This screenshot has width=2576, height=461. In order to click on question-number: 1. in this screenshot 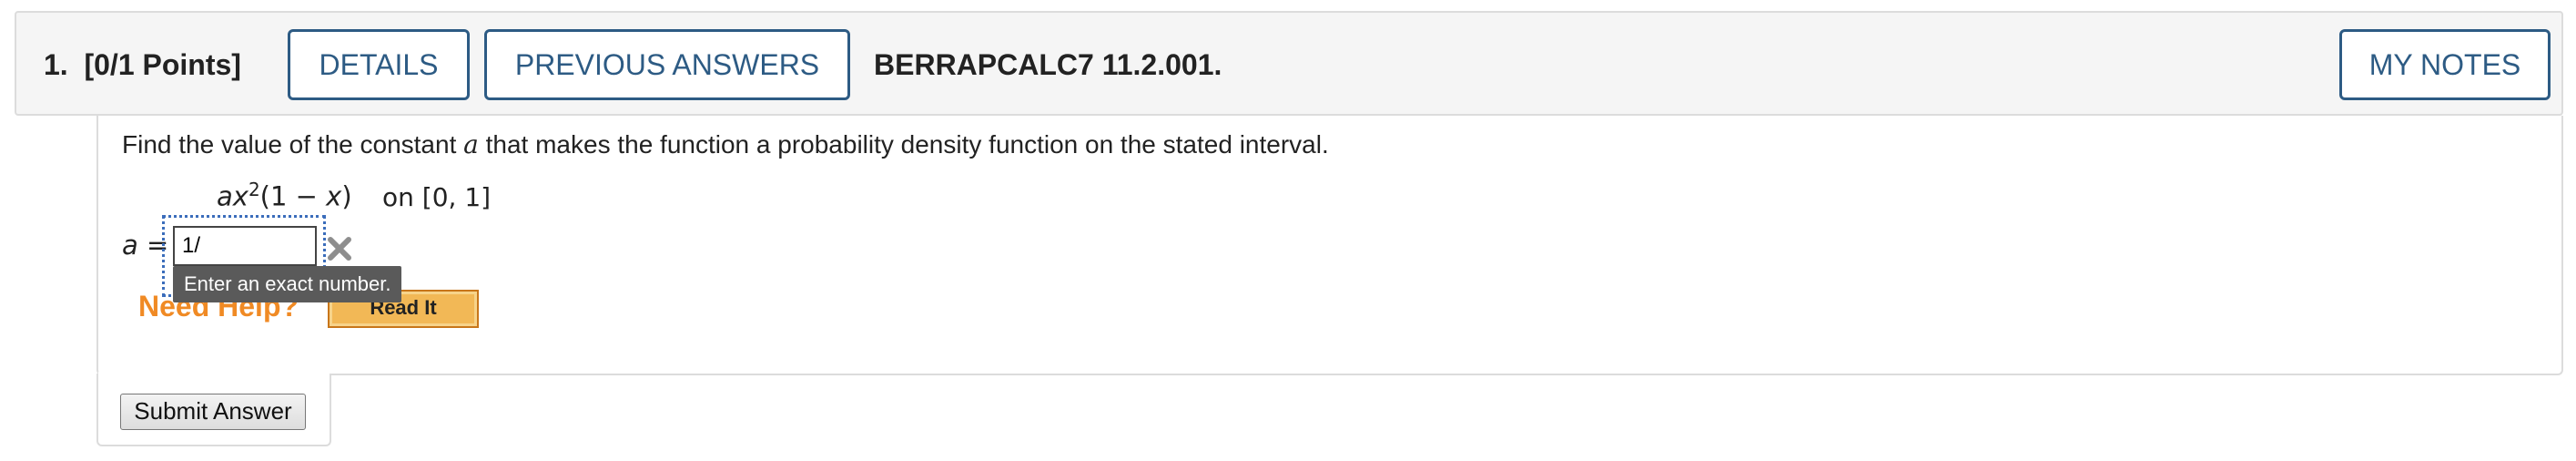, I will do `click(56, 64)`.